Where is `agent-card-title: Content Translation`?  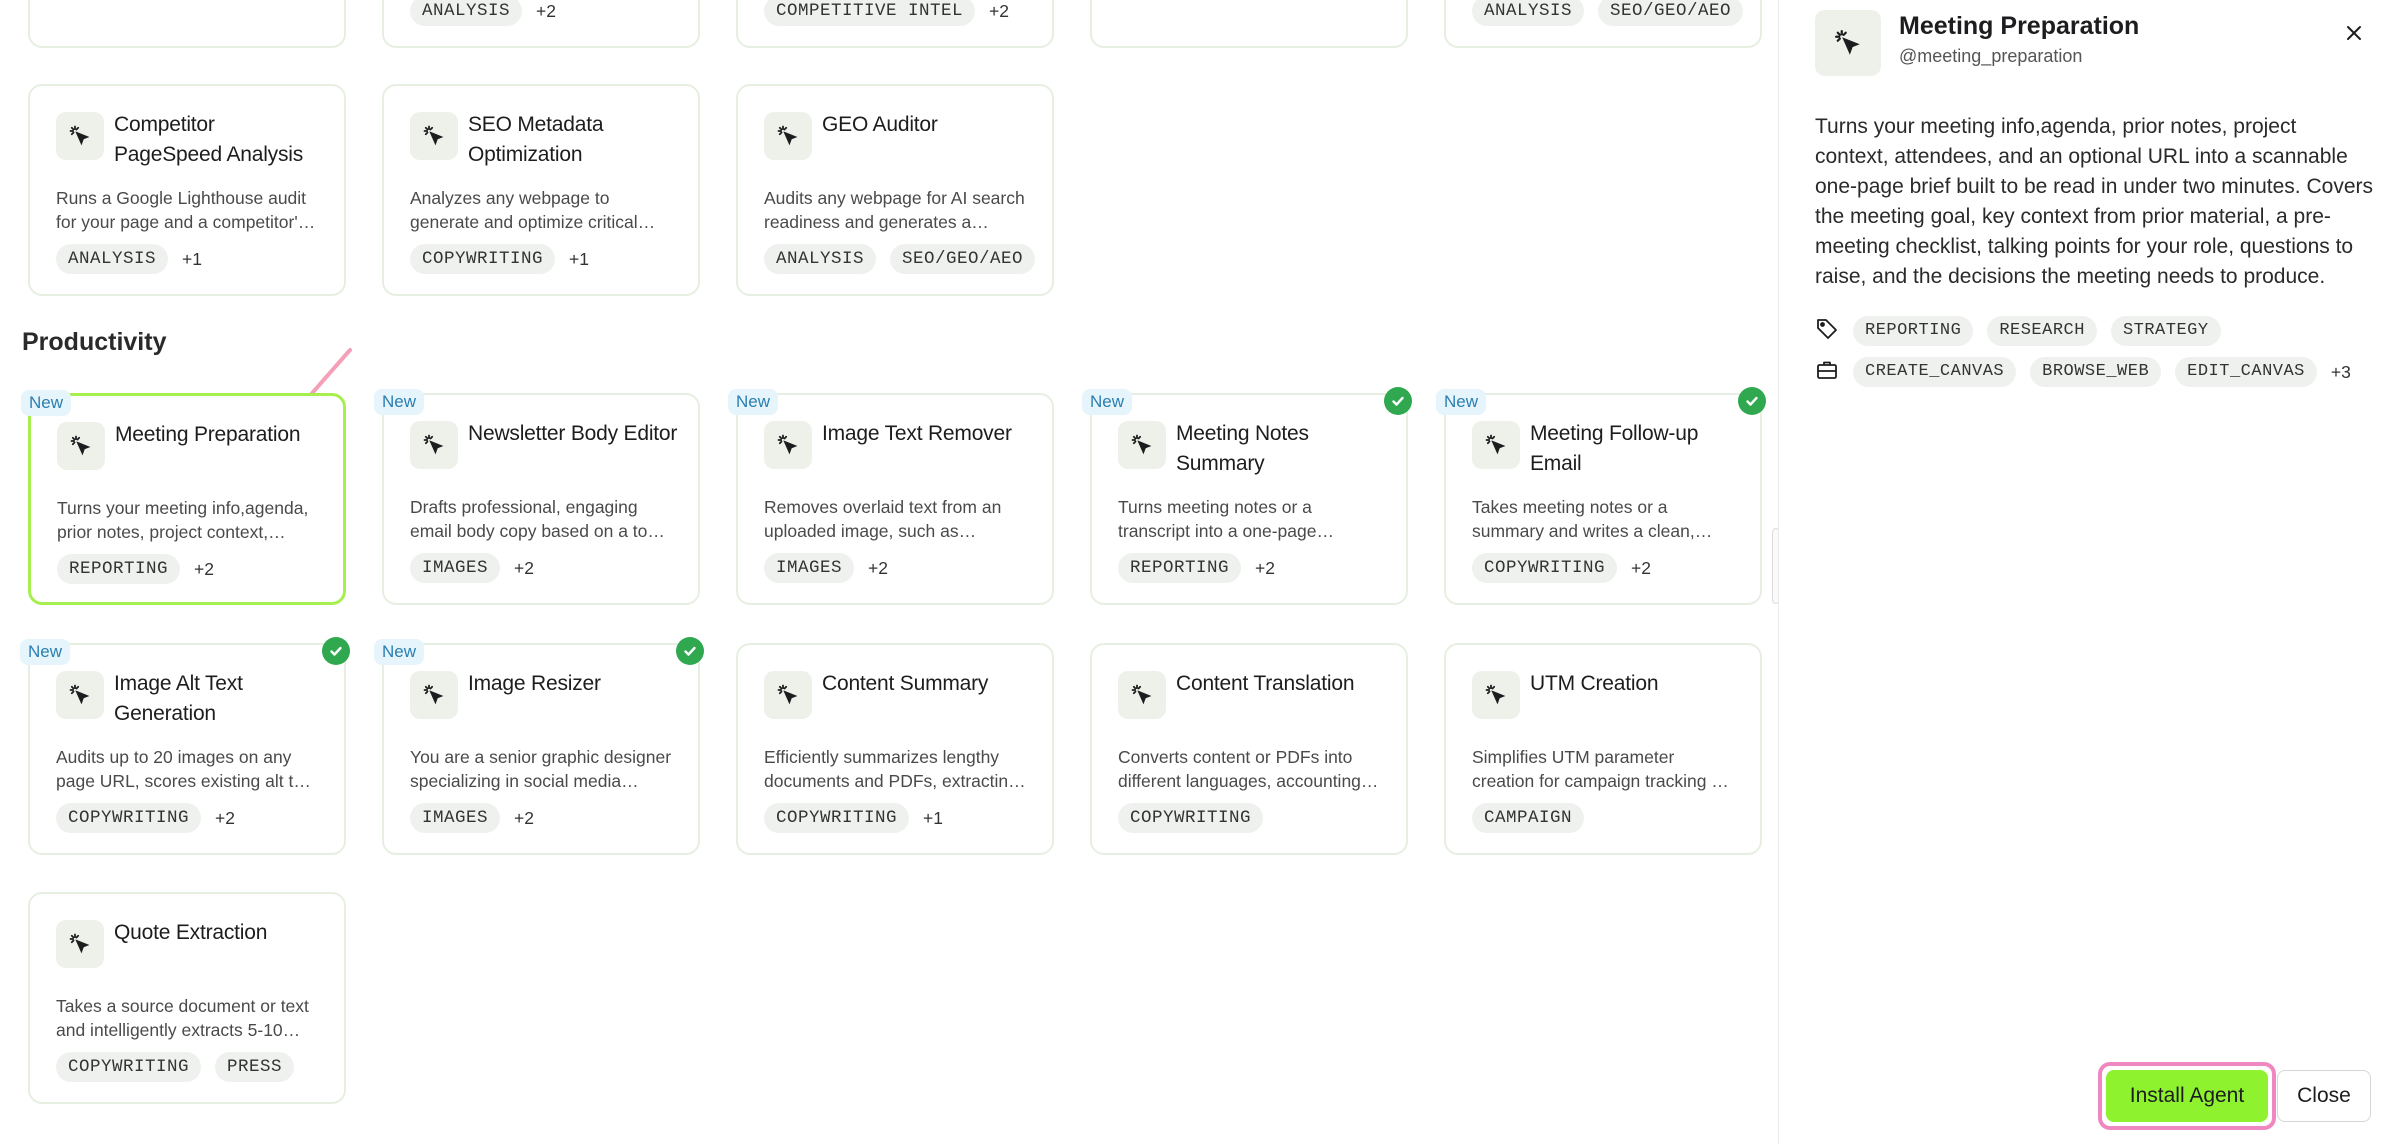
agent-card-title: Content Translation is located at coordinates (1265, 683).